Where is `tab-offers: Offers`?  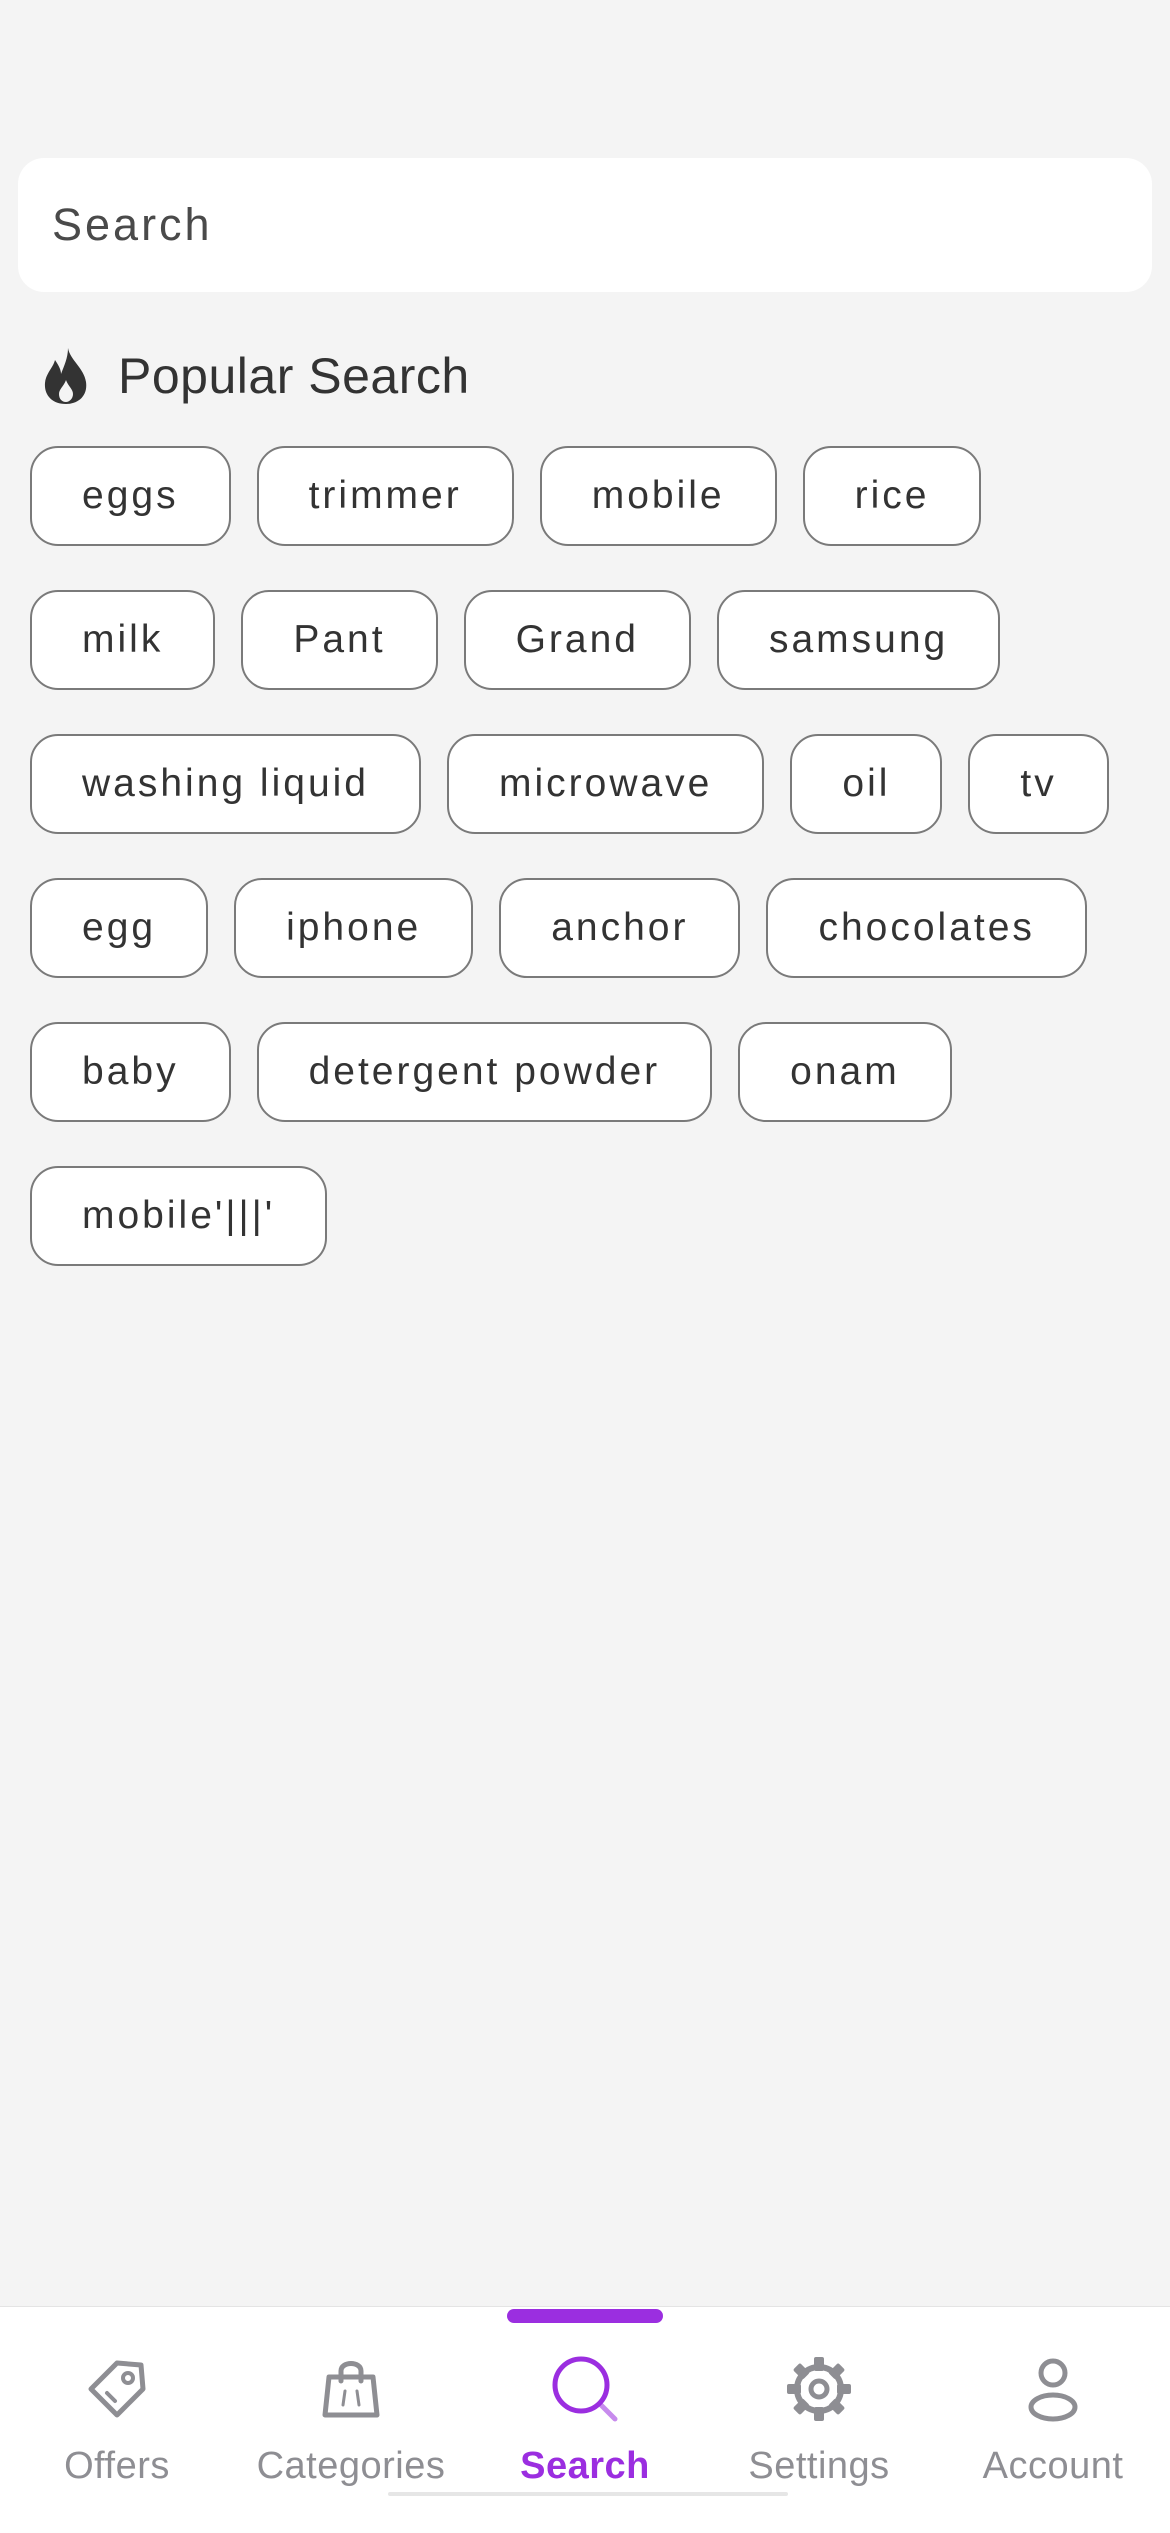 tab-offers: Offers is located at coordinates (117, 2420).